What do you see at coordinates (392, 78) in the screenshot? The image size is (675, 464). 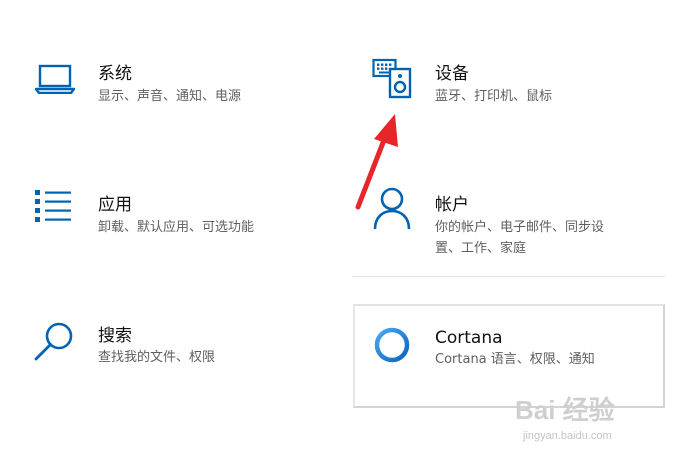 I see `devices-icon` at bounding box center [392, 78].